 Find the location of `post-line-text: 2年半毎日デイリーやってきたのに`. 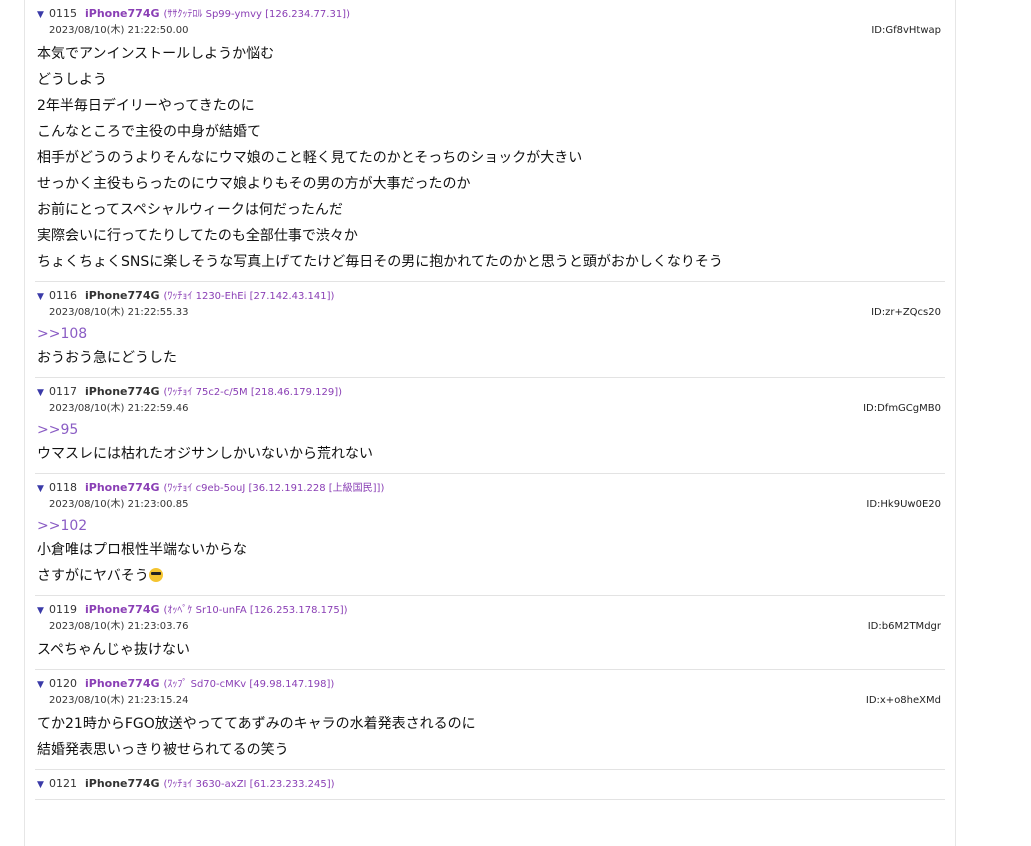

post-line-text: 2年半毎日デイリーやってきたのに is located at coordinates (146, 106).